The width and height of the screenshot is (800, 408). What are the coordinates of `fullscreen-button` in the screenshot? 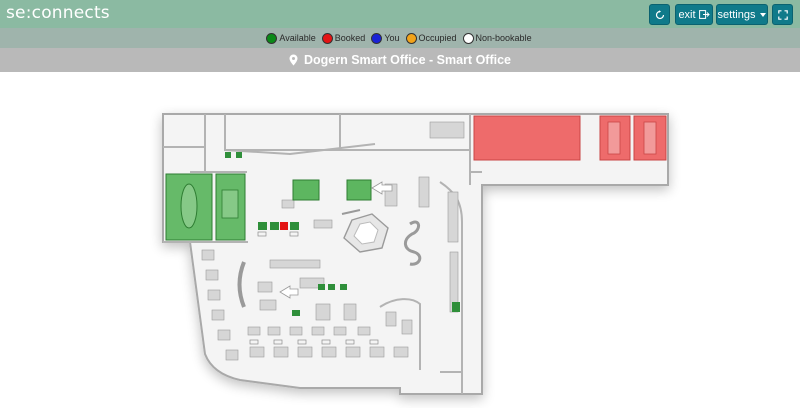 It's located at (782, 14).